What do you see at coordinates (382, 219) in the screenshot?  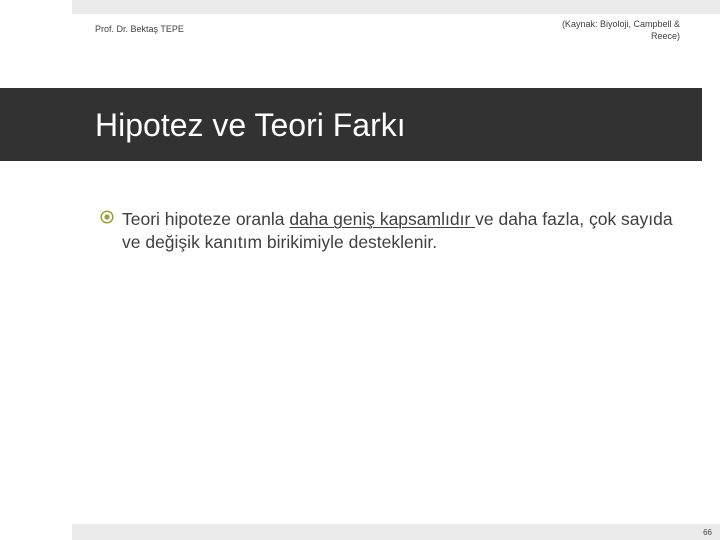 I see `bullet-text-underlined: daha geniş kapsamlıdır` at bounding box center [382, 219].